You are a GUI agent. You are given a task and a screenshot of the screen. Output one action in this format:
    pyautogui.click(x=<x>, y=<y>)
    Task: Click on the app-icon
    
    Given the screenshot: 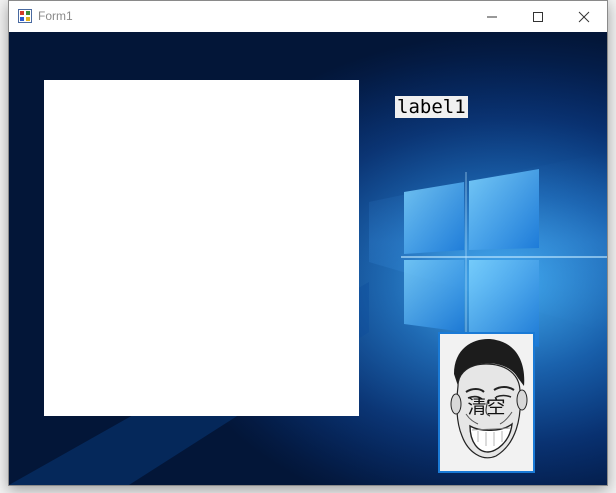 What is the action you would take?
    pyautogui.click(x=25, y=16)
    